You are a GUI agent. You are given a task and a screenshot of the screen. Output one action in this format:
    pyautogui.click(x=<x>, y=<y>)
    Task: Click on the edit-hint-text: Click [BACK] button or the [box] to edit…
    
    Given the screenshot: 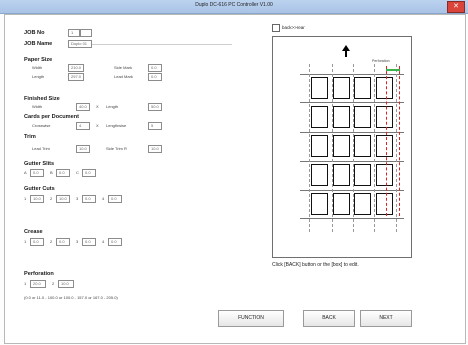 What is the action you would take?
    pyautogui.click(x=315, y=265)
    